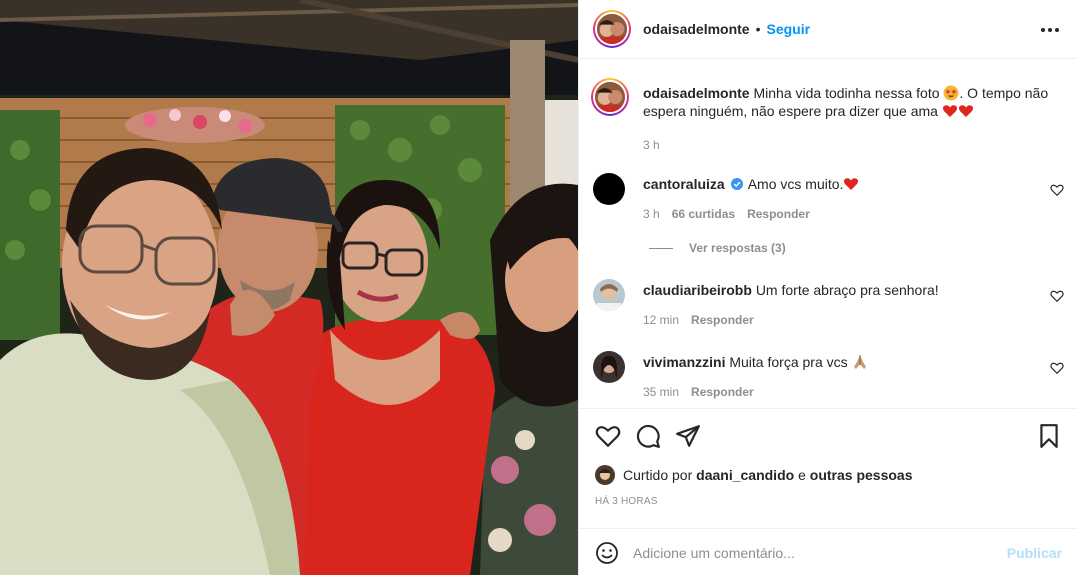 This screenshot has height=575, width=1077. I want to click on publish-button: Publicar, so click(1034, 553).